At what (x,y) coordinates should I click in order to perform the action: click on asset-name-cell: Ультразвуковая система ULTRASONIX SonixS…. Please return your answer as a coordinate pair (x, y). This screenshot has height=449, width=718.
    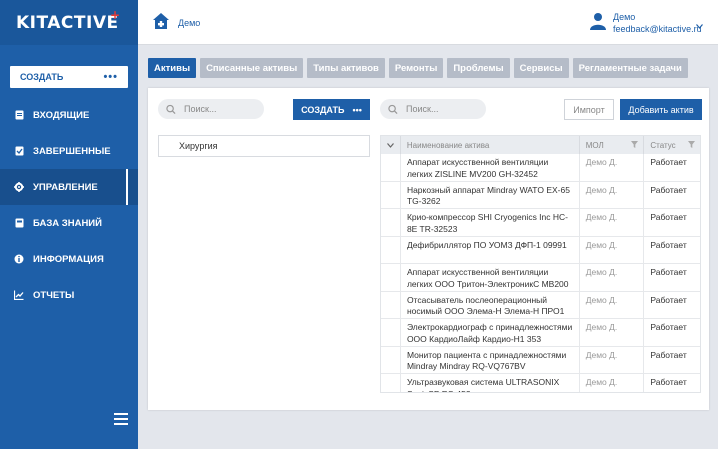
    Looking at the image, I should click on (490, 383).